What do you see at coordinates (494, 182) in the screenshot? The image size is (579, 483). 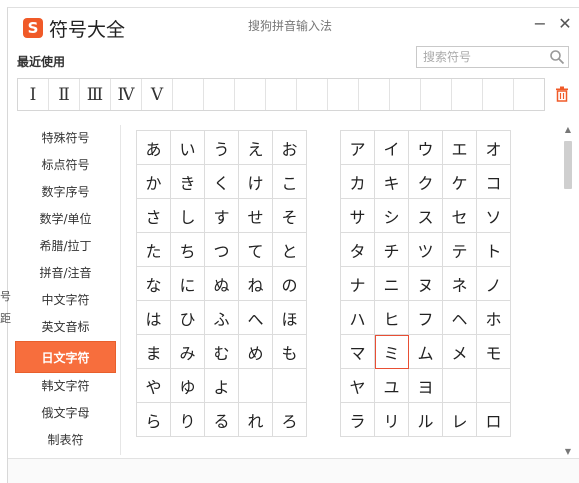 I see `katakana-cell: コ` at bounding box center [494, 182].